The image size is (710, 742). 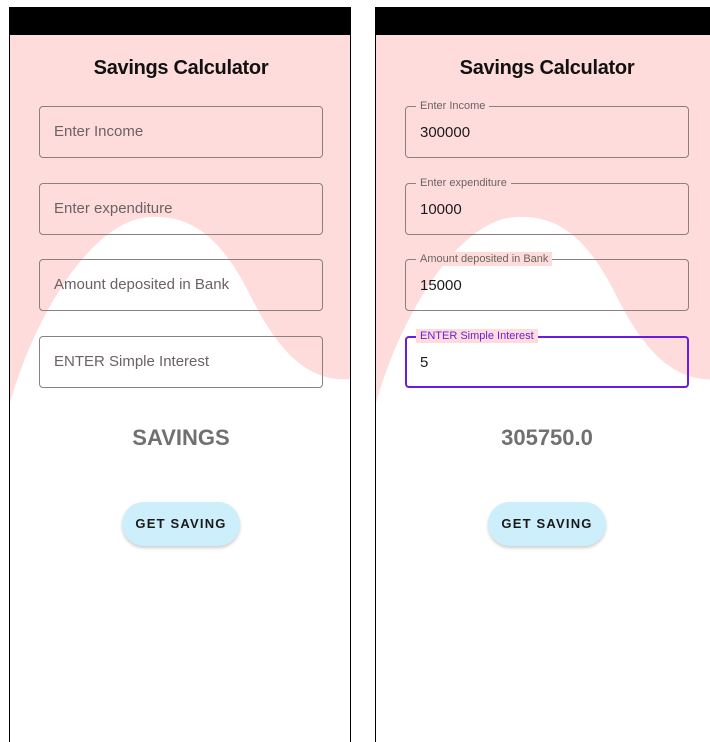 What do you see at coordinates (424, 362) in the screenshot?
I see `simple-interest-value: 5` at bounding box center [424, 362].